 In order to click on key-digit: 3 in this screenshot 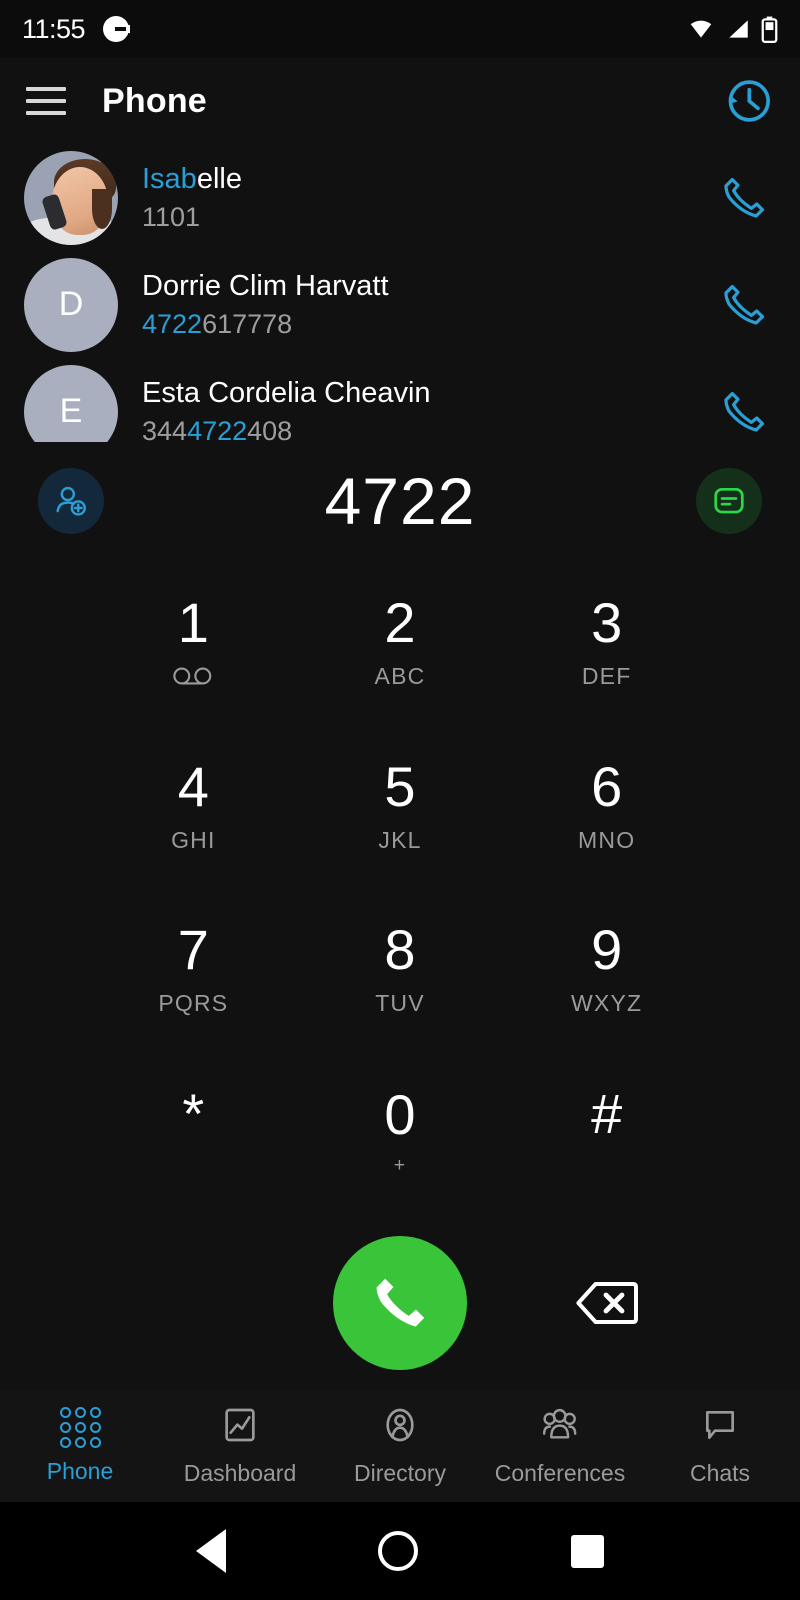, I will do `click(607, 622)`.